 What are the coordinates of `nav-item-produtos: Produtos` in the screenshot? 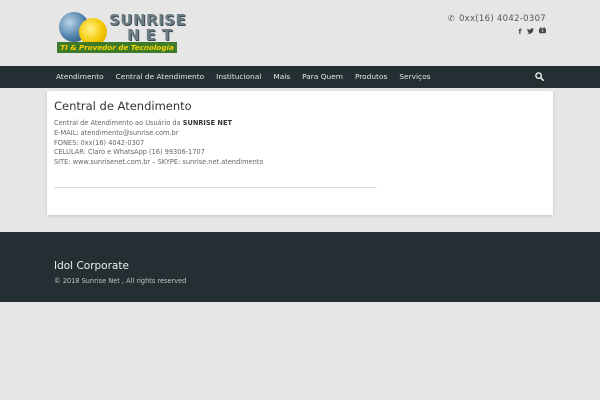 It's located at (371, 77).